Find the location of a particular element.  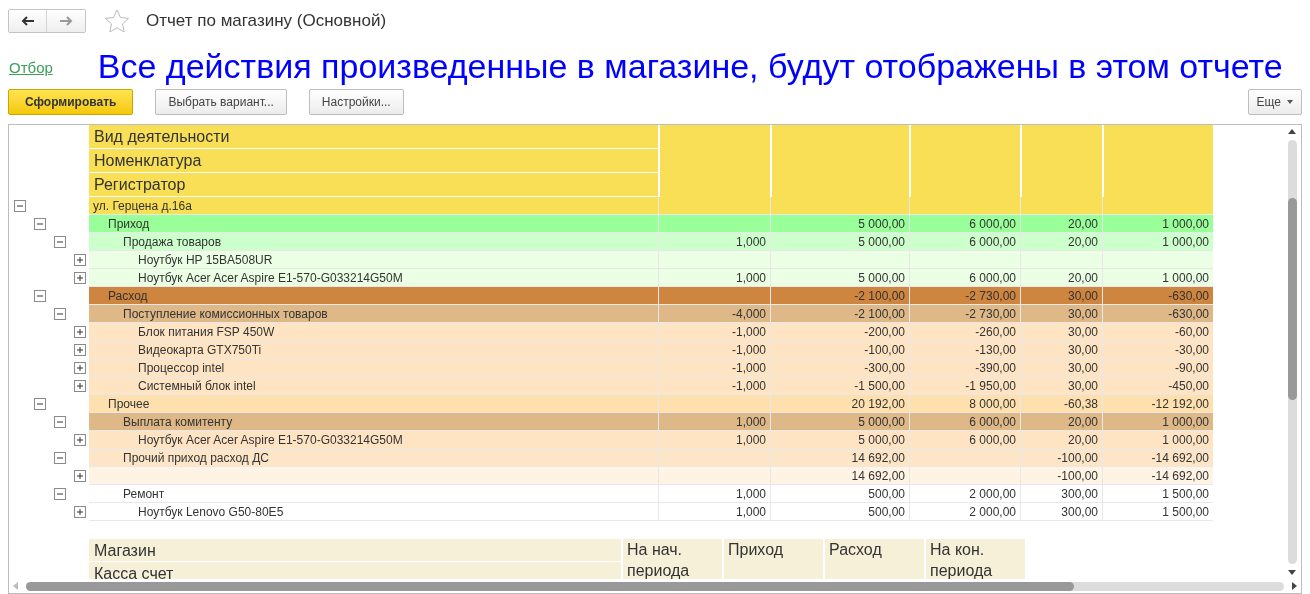

row-label-cell: Выплата комитенту is located at coordinates (373, 422).